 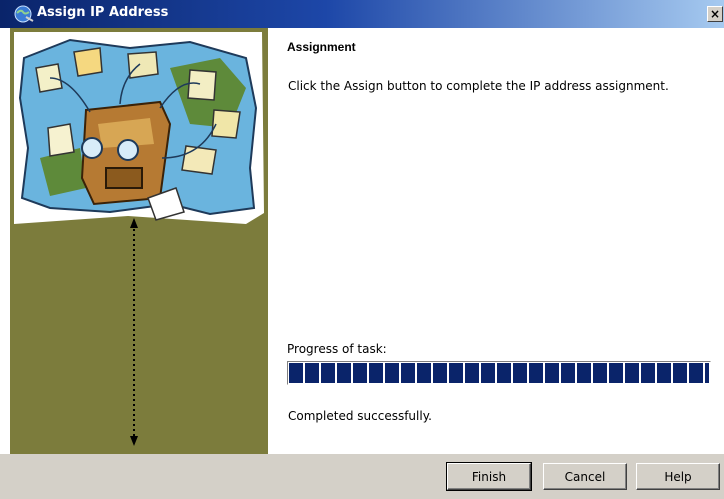 I want to click on help-button: Help, so click(x=678, y=476).